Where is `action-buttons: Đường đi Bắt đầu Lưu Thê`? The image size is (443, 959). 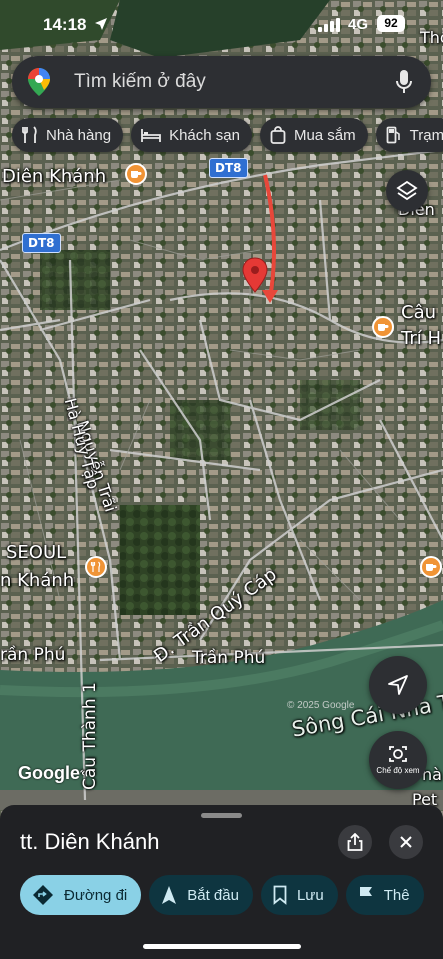 action-buttons: Đường đi Bắt đầu Lưu Thê is located at coordinates (231, 896).